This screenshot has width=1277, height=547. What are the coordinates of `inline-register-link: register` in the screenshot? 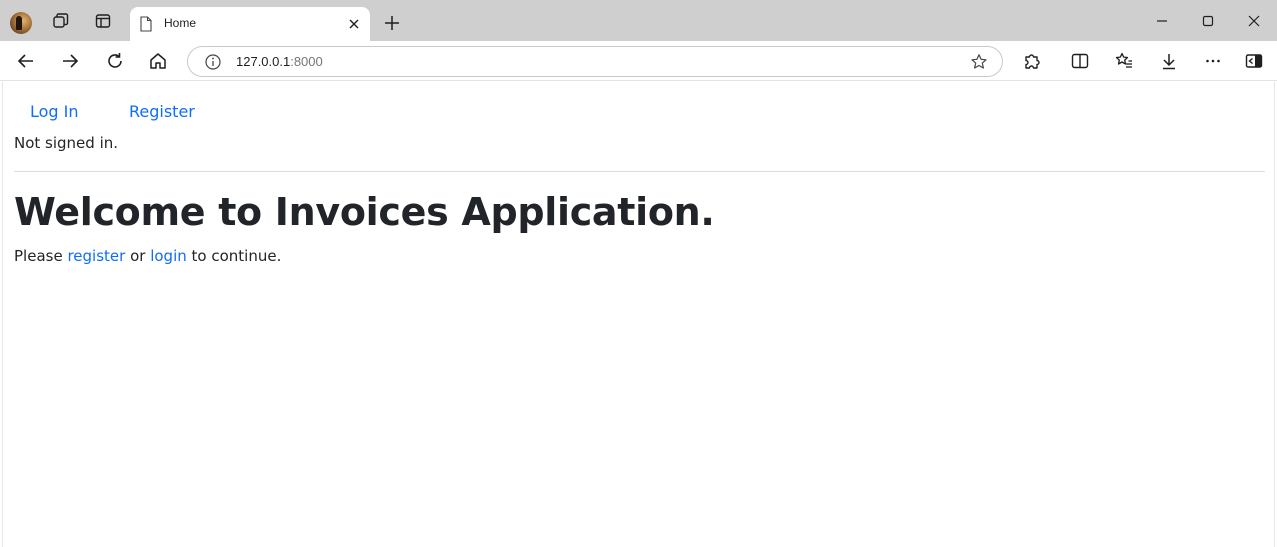 It's located at (96, 256).